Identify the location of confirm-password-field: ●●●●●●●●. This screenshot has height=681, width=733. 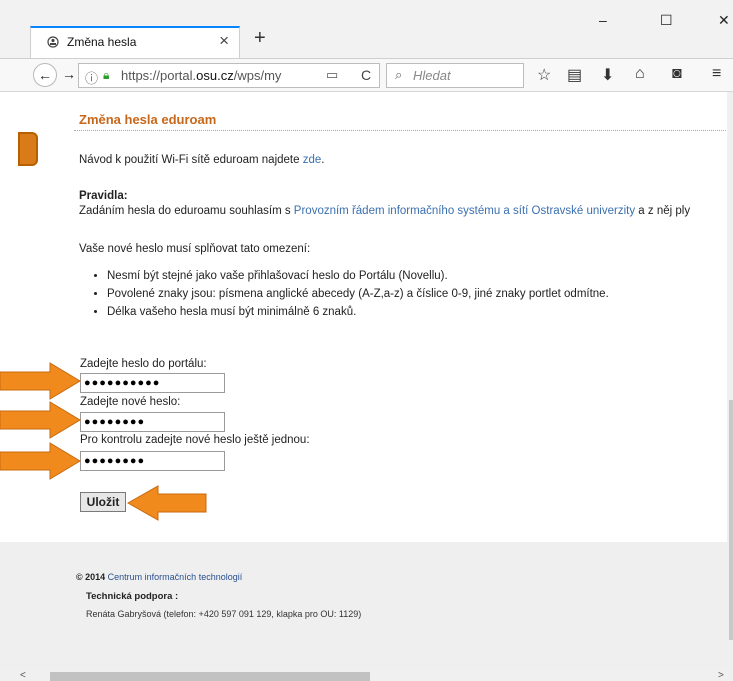
(152, 461).